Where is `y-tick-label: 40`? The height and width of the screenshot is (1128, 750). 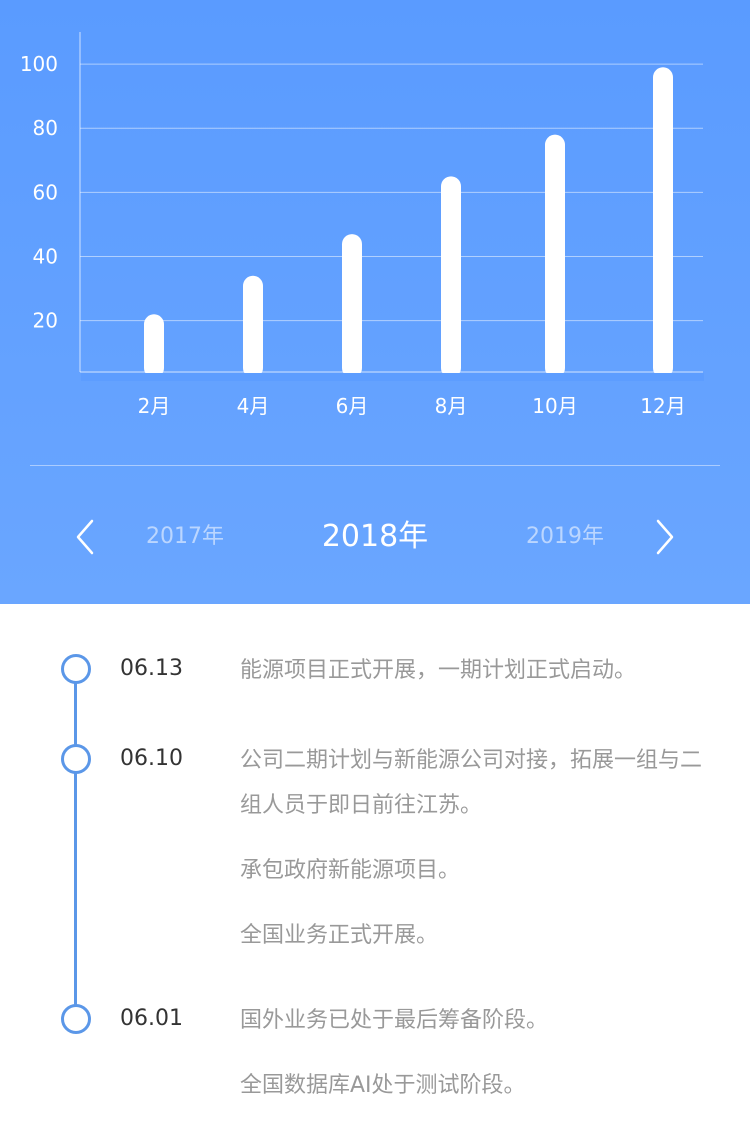 y-tick-label: 40 is located at coordinates (45, 257).